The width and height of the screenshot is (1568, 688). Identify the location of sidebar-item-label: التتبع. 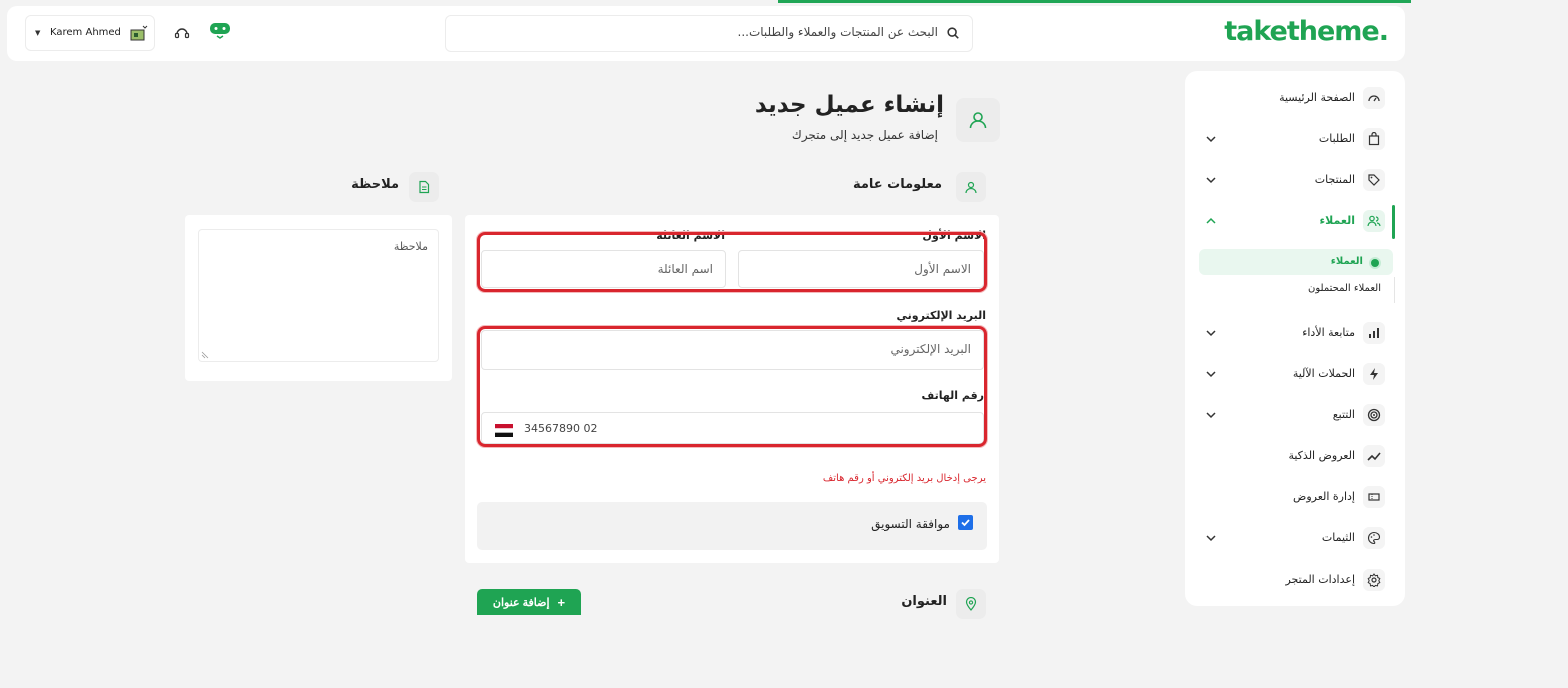
(1343, 414).